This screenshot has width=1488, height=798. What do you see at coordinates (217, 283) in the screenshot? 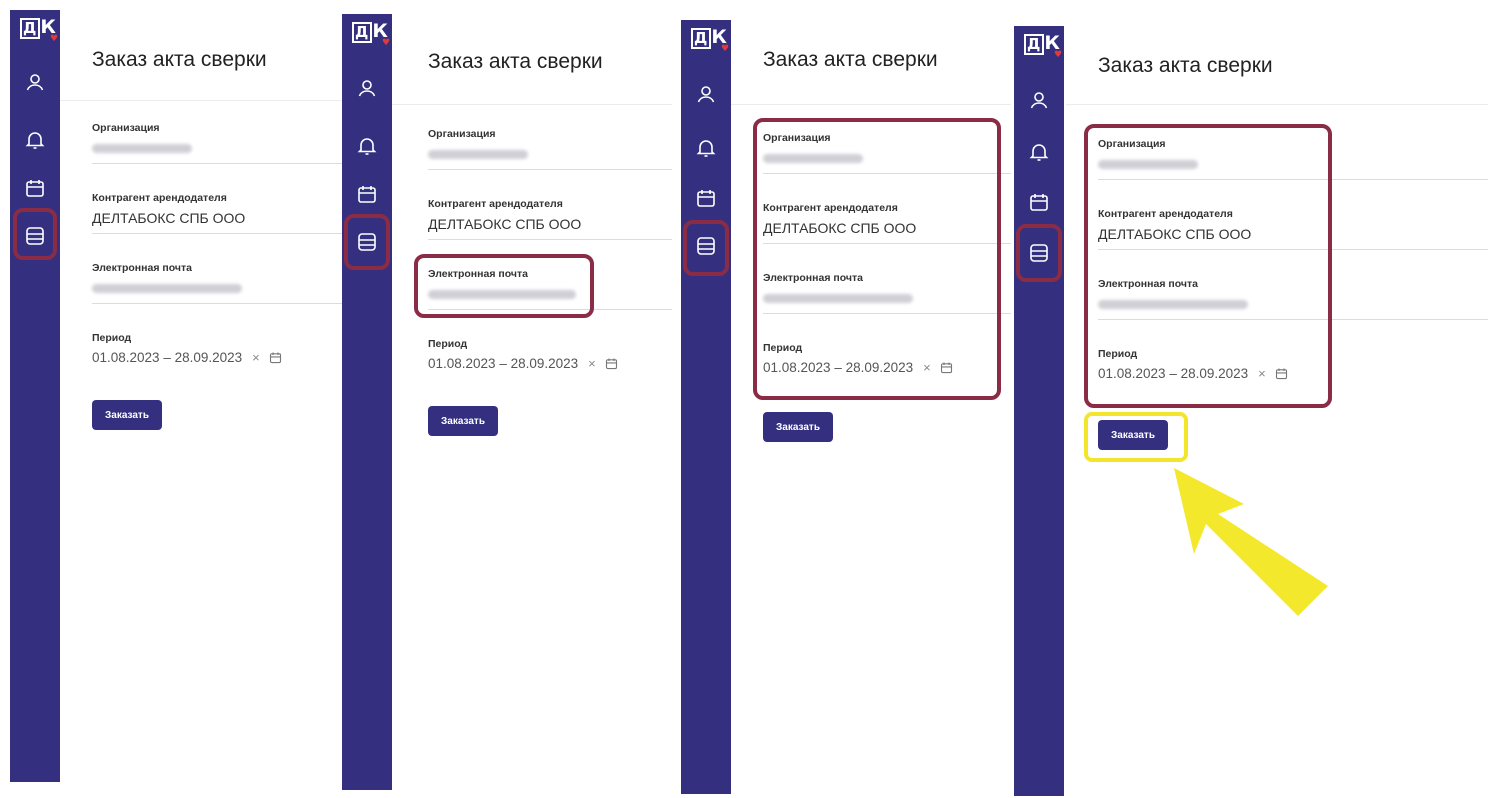
I see `email-field: Электронная почта` at bounding box center [217, 283].